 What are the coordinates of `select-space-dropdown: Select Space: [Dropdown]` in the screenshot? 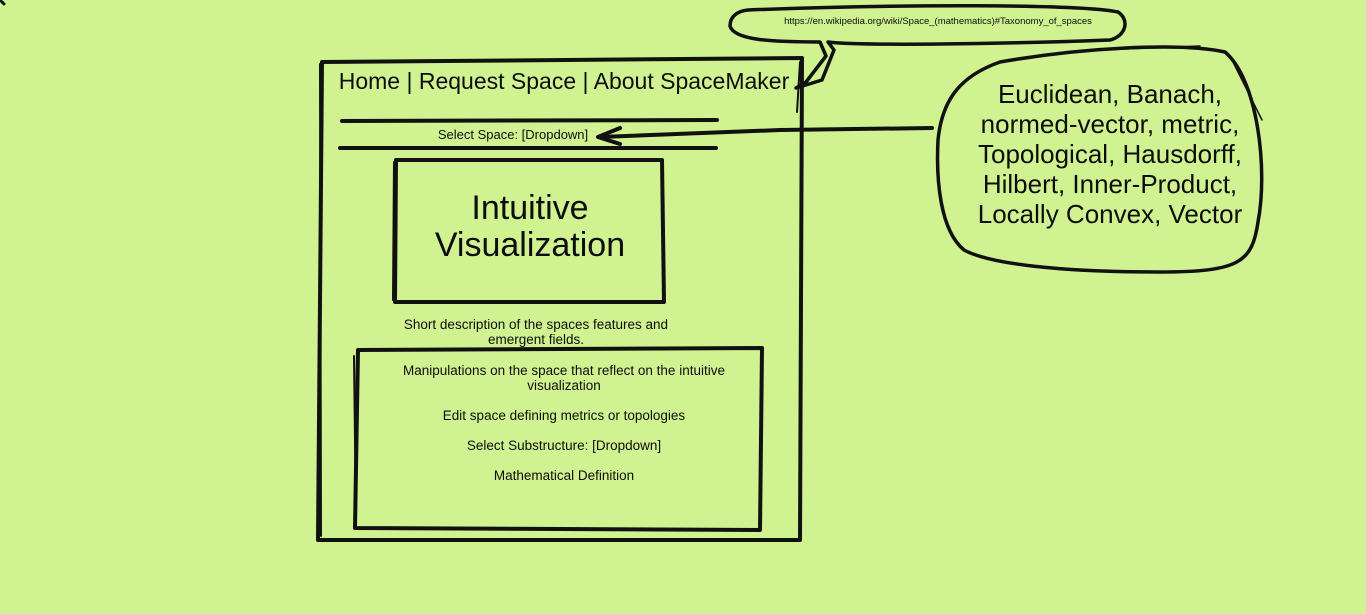 It's located at (513, 134).